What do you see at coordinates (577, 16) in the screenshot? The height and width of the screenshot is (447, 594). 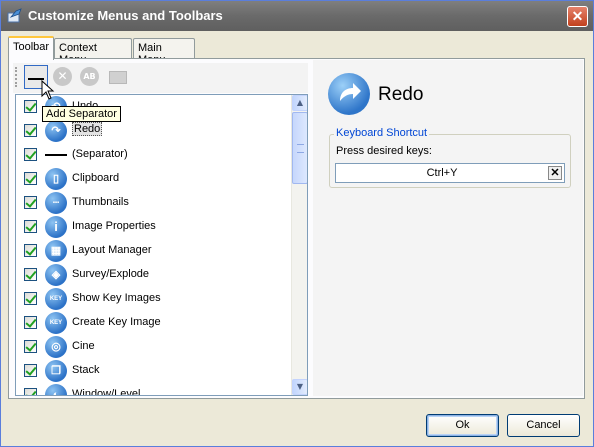 I see `close-button: ✕` at bounding box center [577, 16].